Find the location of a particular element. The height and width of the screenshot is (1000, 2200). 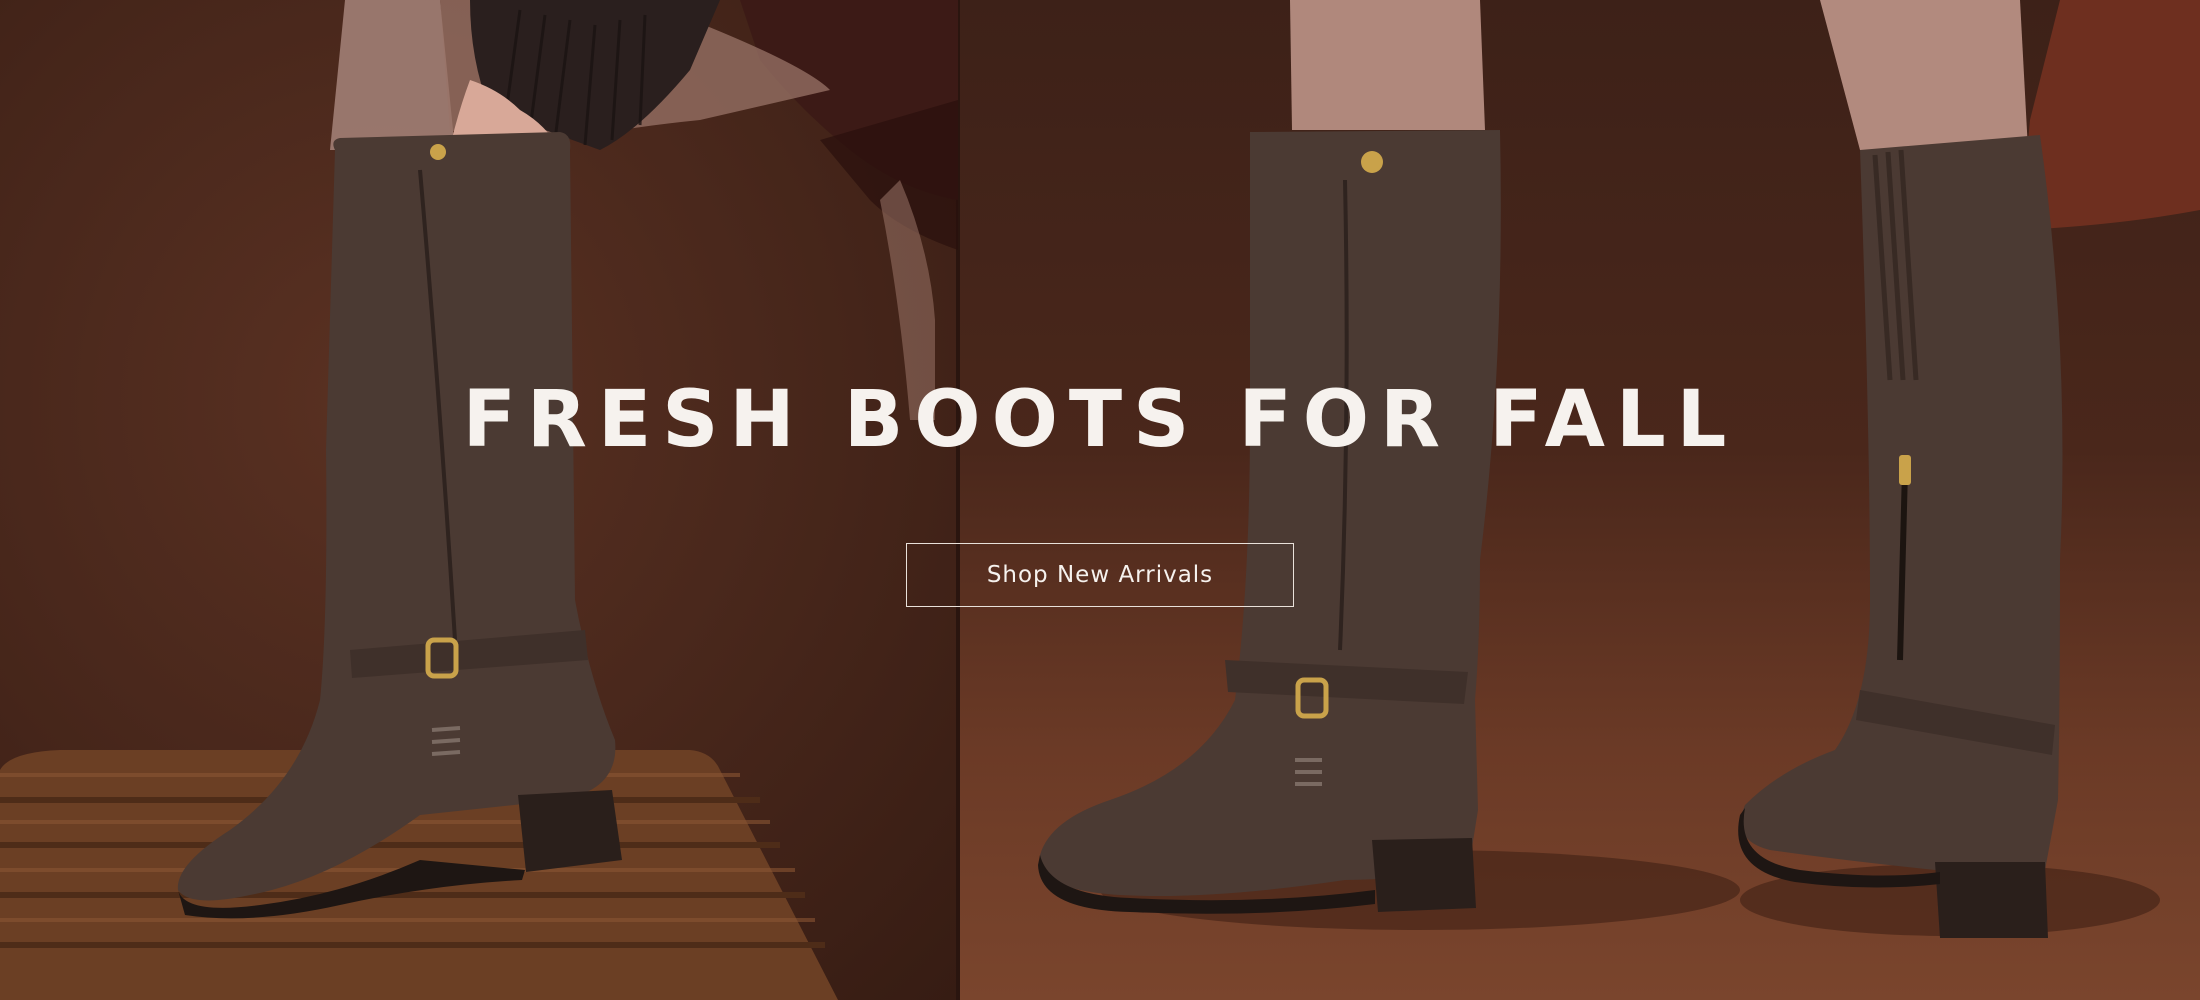

leg-right is located at coordinates (1924, 75).